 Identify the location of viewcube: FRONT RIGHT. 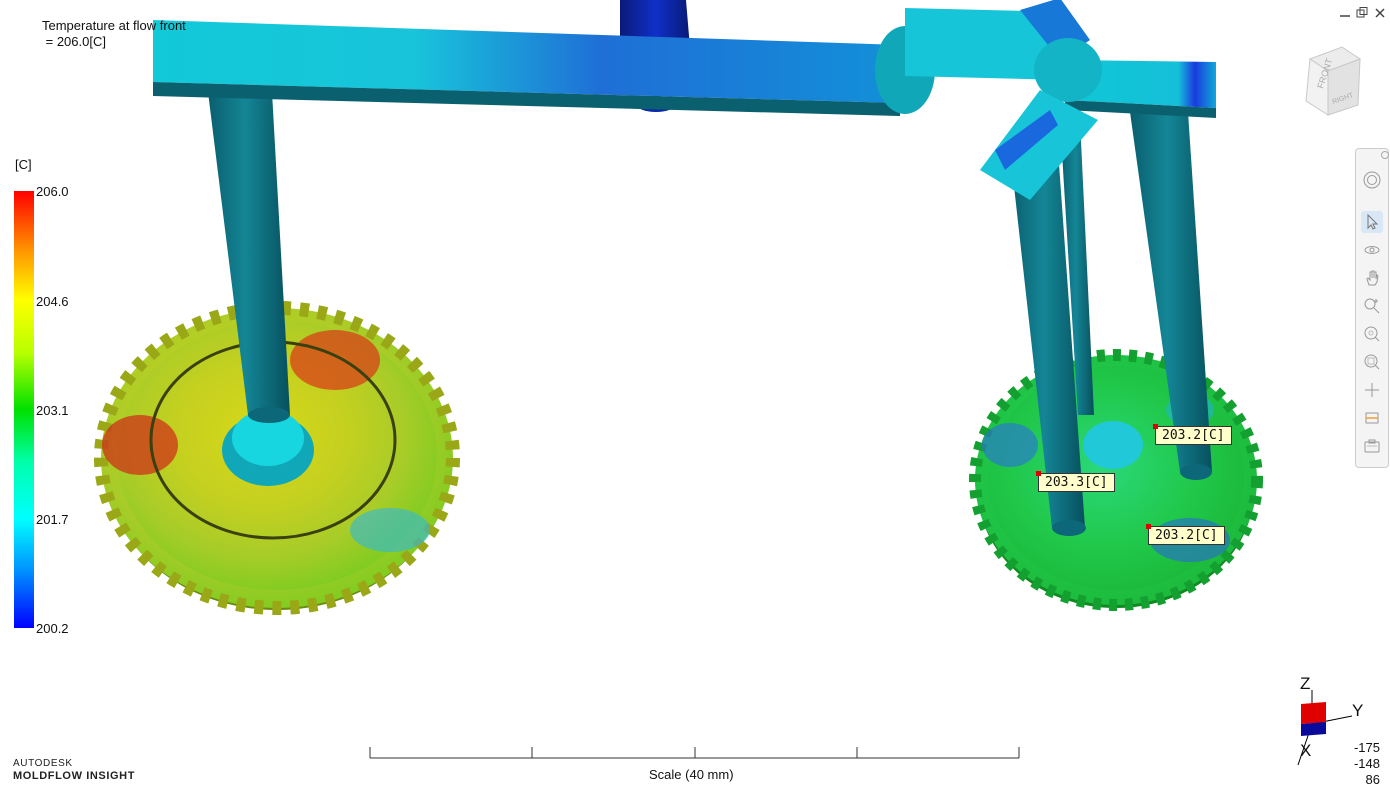
(1333, 81).